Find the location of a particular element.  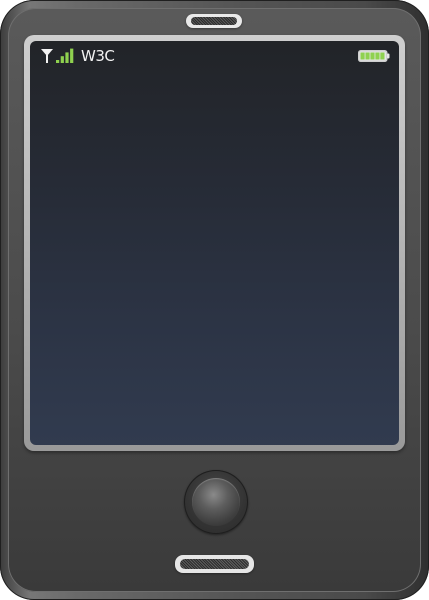

earpiece-speaker is located at coordinates (214, 21).